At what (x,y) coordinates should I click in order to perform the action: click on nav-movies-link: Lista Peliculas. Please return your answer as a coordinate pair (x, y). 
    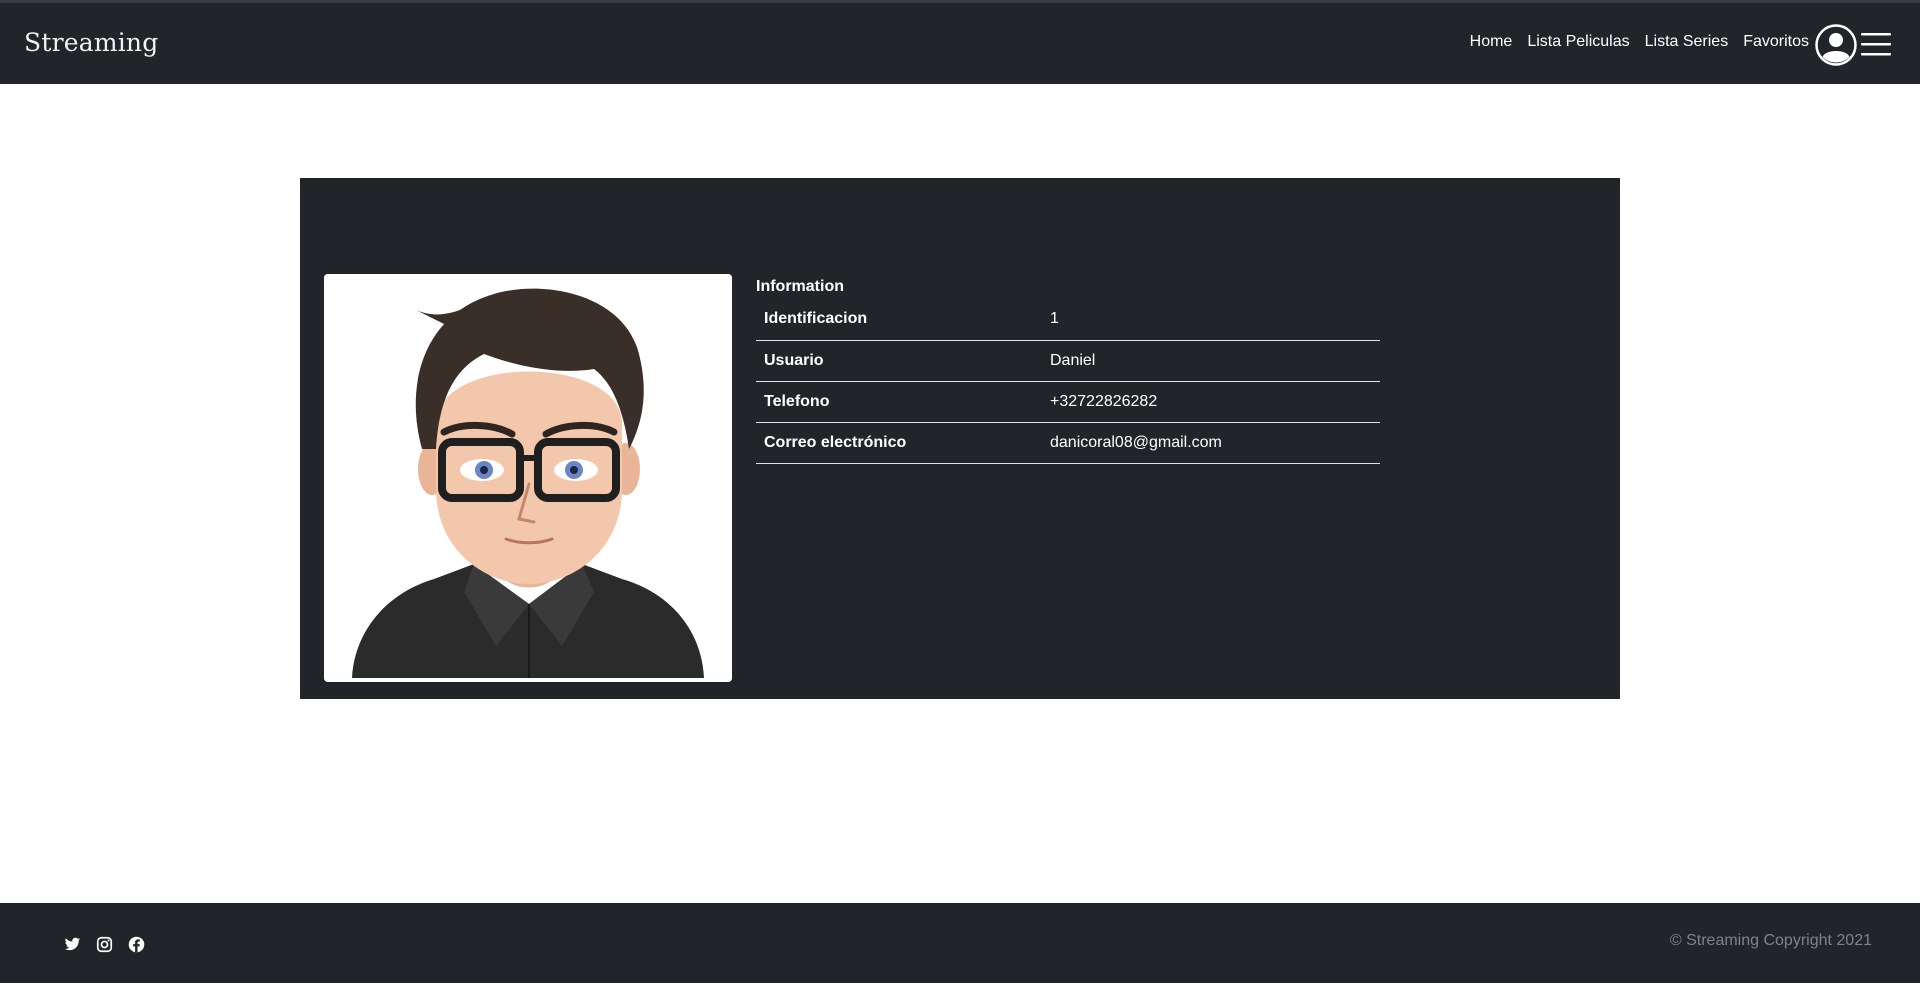
    Looking at the image, I should click on (1578, 42).